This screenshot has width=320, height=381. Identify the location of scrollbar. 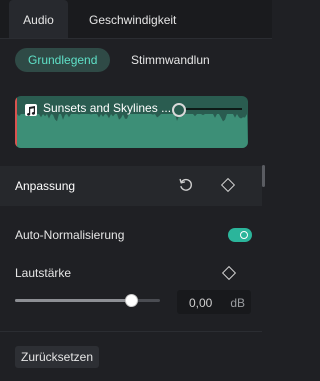
(263, 176).